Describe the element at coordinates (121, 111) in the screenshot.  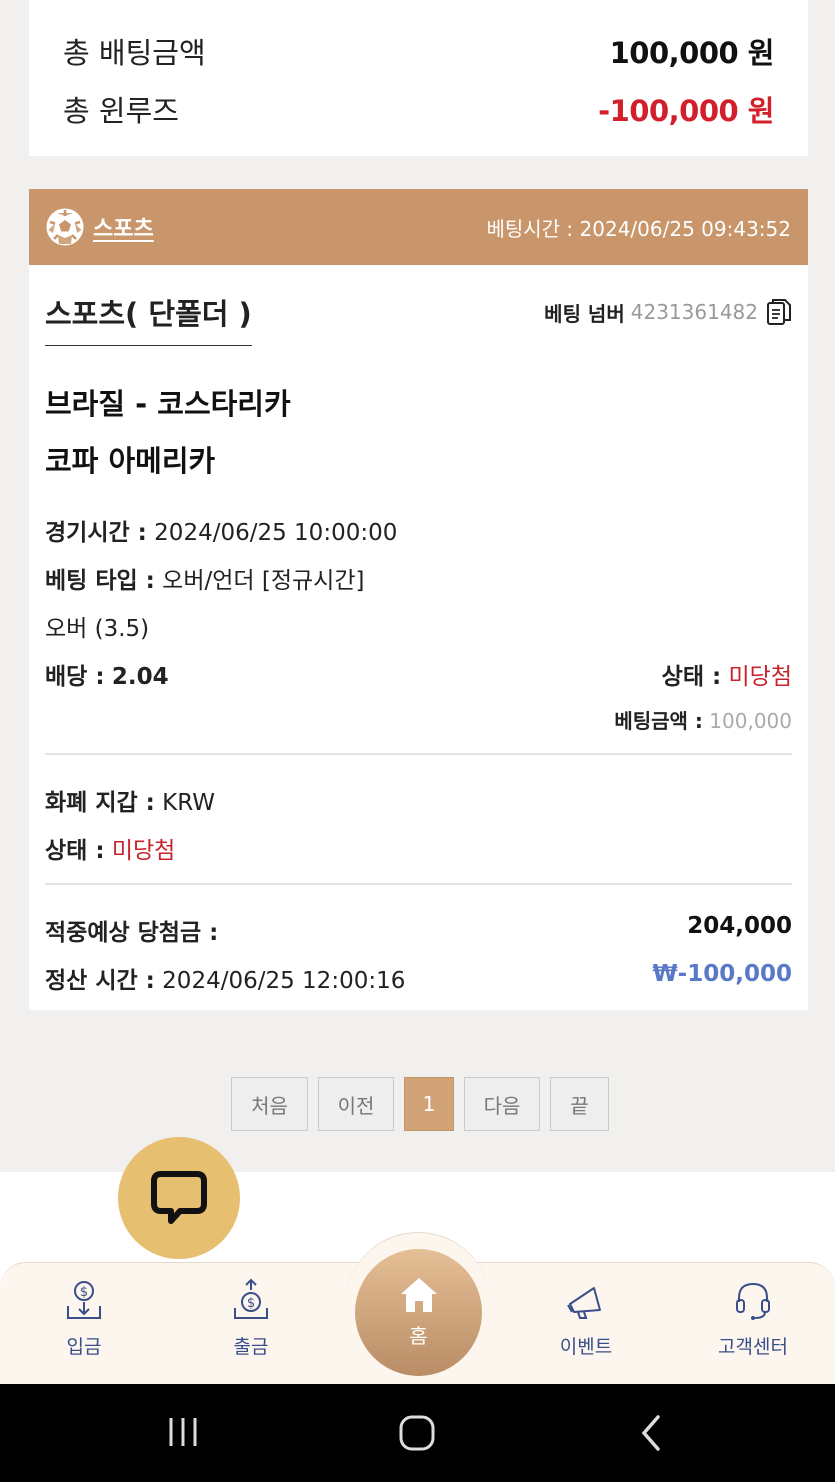
I see `total-winloss-label: 총 윈루즈` at that location.